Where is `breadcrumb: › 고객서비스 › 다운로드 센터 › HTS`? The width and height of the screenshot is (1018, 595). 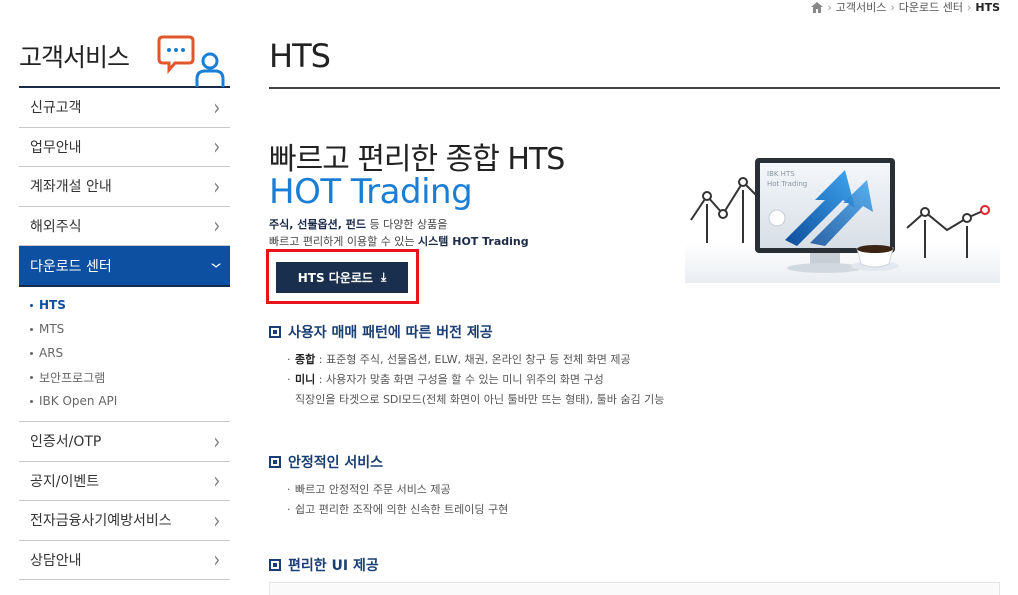
breadcrumb: › 고객서비스 › 다운로드 센터 › HTS is located at coordinates (905, 7).